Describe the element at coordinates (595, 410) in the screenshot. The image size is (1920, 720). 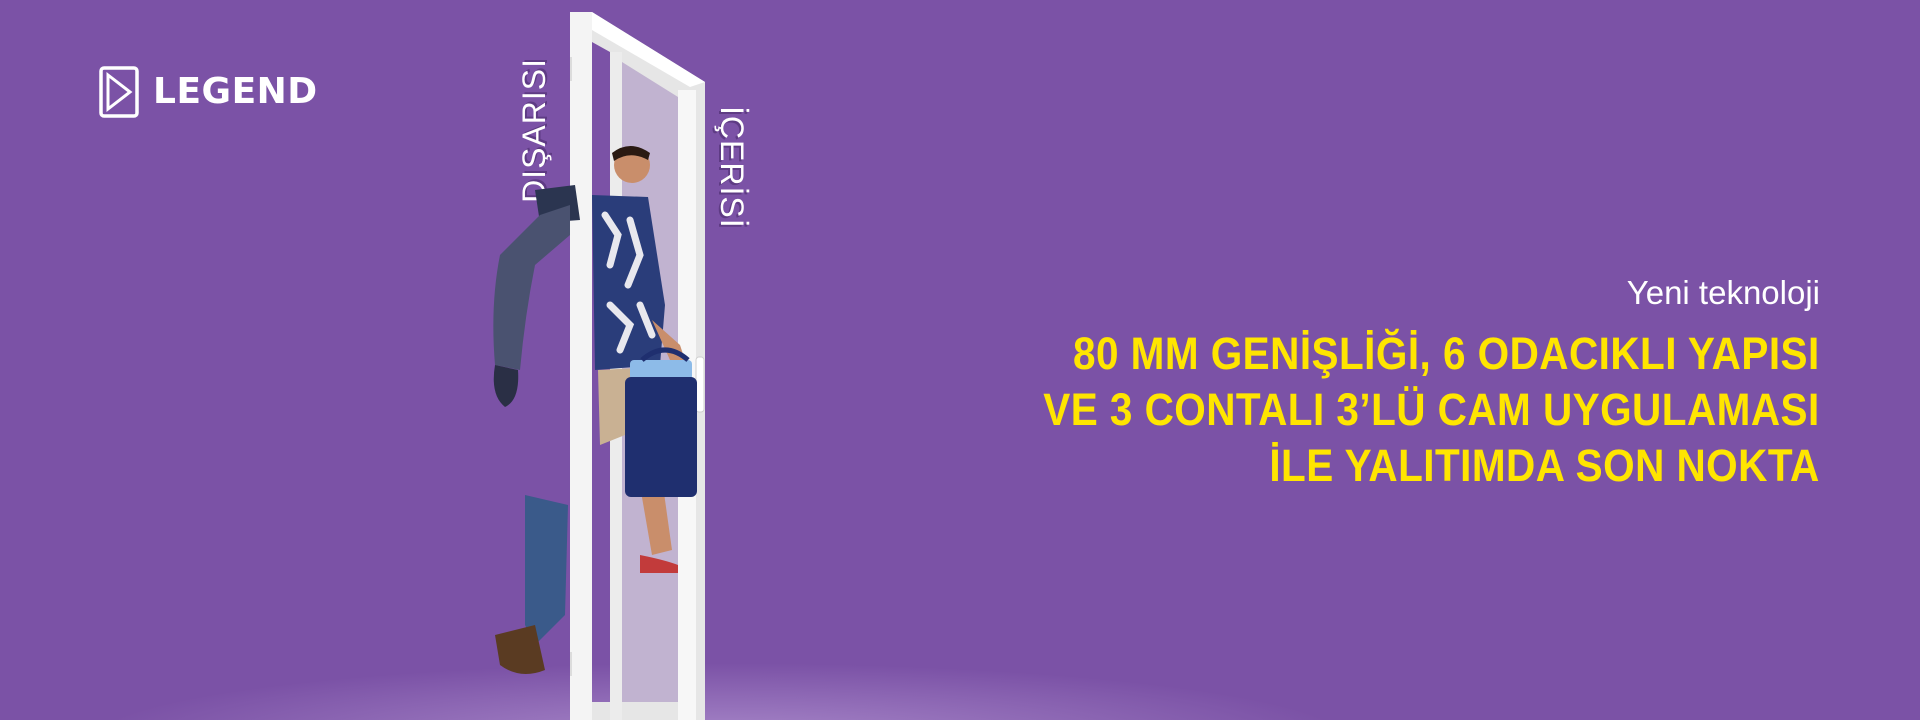
I see `person-illustration` at that location.